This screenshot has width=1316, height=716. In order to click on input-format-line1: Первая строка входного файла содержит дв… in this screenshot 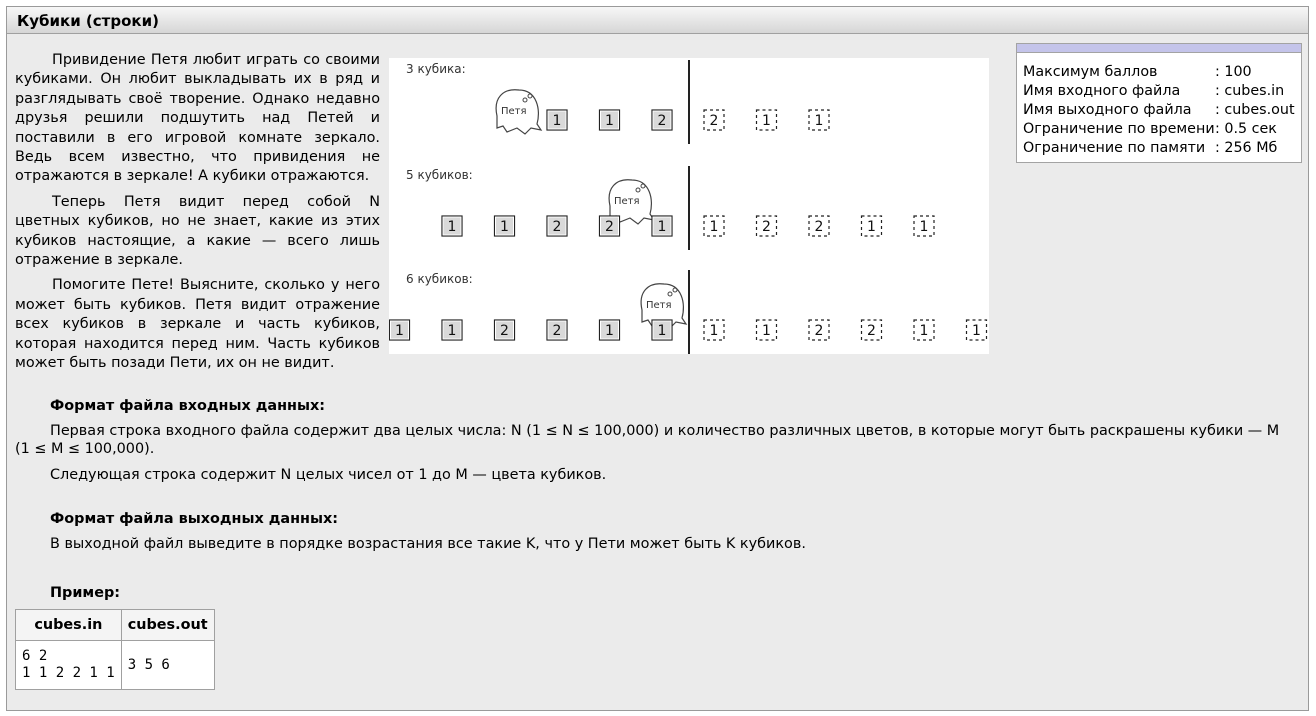, I will do `click(665, 431)`.